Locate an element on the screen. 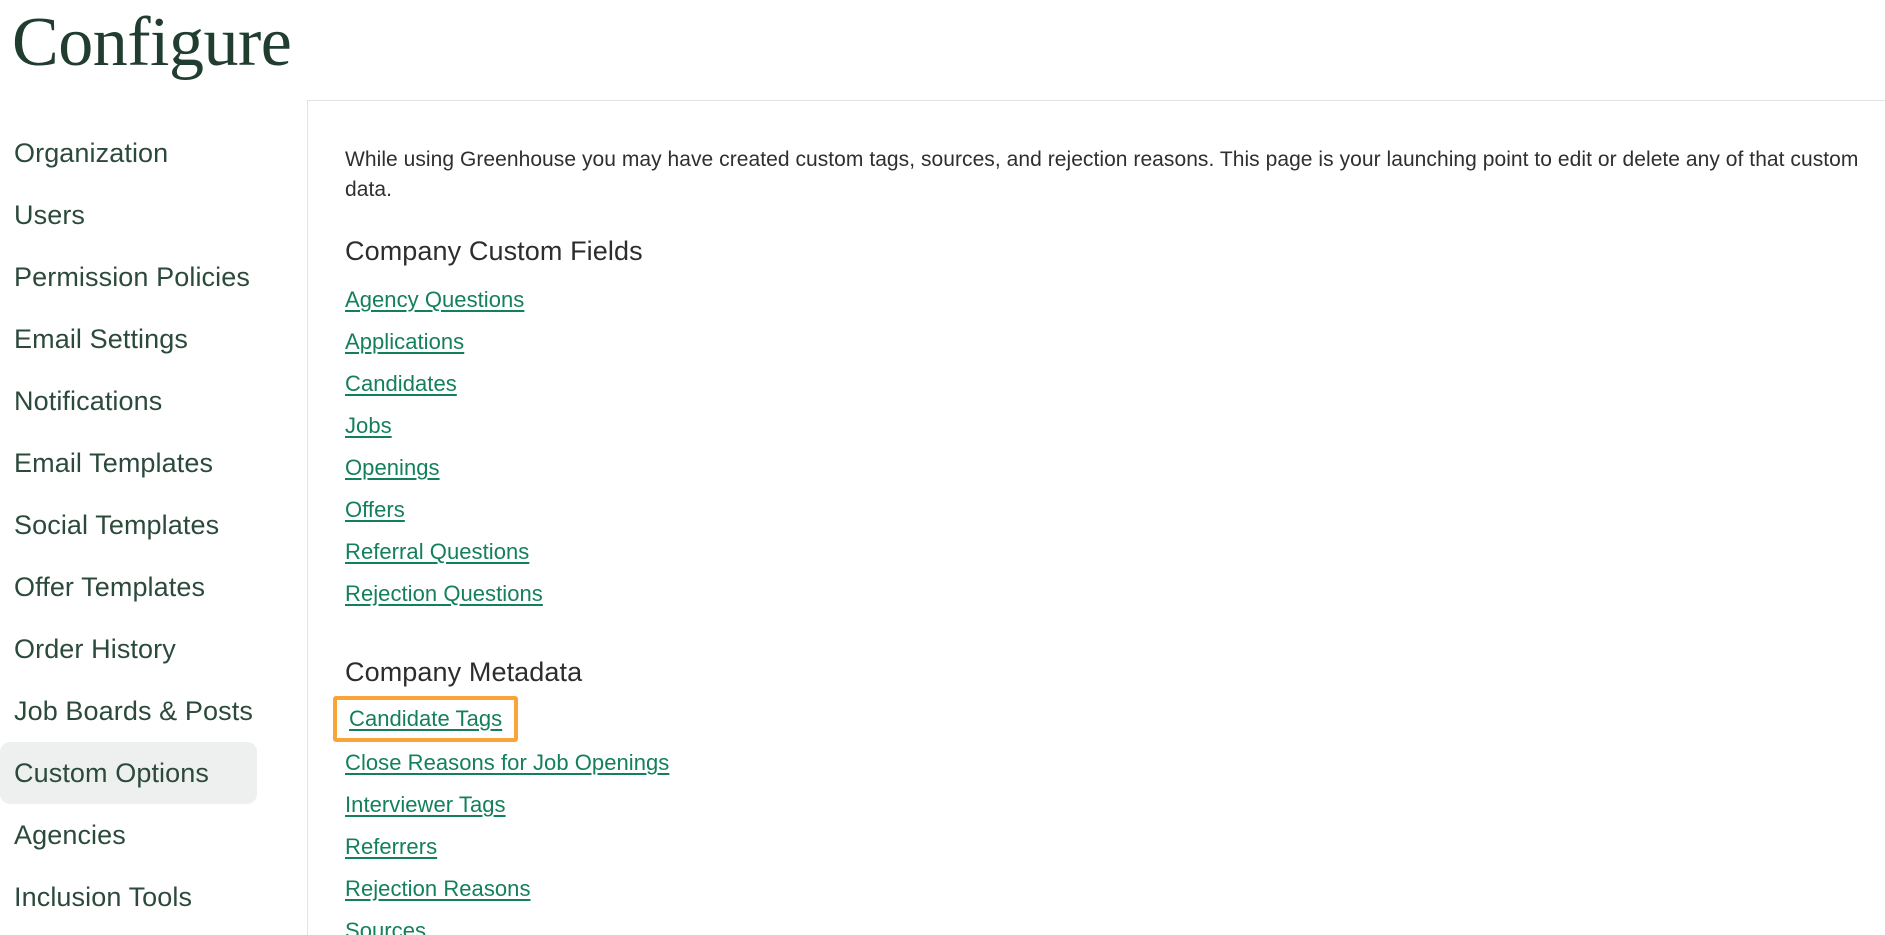  link-referrers: Referrers is located at coordinates (391, 847).